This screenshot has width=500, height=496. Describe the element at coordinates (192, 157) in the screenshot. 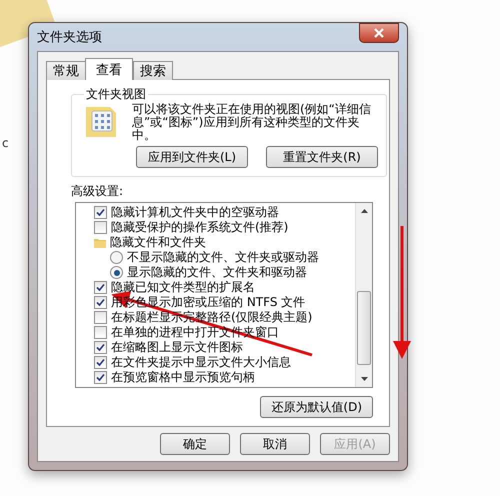

I see `folder-view-button: 应用到文件夹(L)` at that location.